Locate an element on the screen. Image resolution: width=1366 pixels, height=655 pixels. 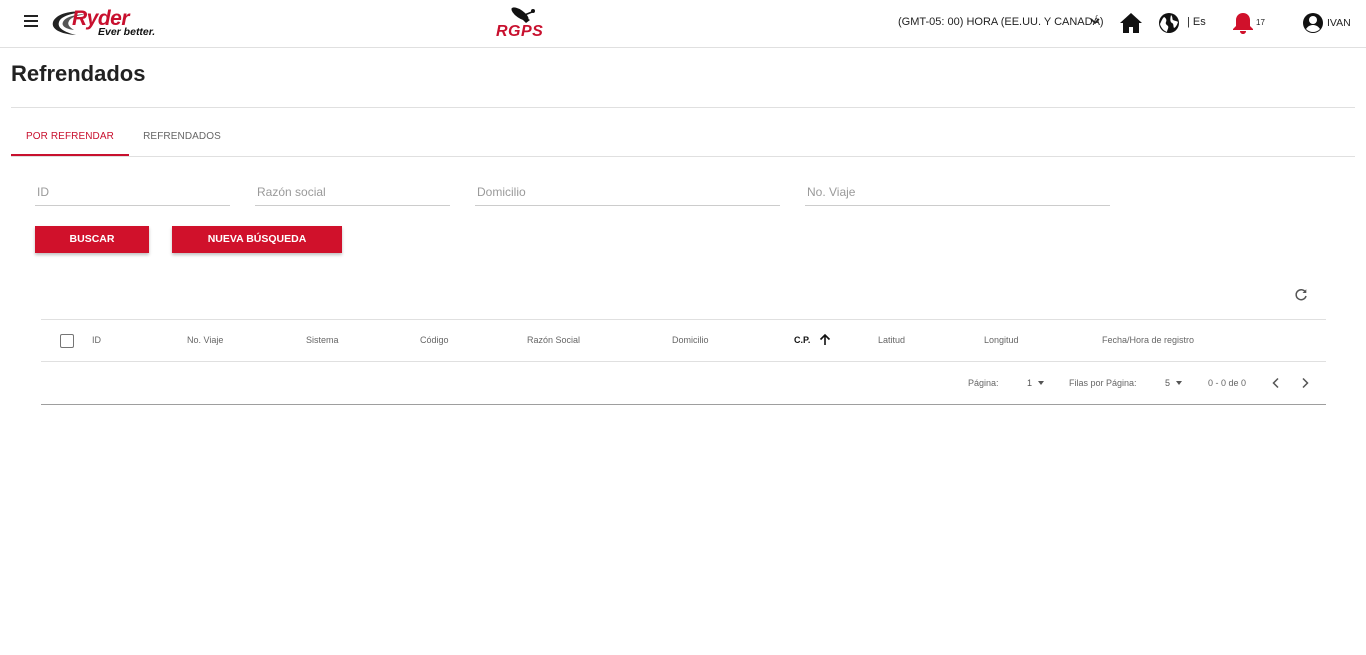
column-header-fecha-hora: Fecha/Hora de registro is located at coordinates (1148, 340).